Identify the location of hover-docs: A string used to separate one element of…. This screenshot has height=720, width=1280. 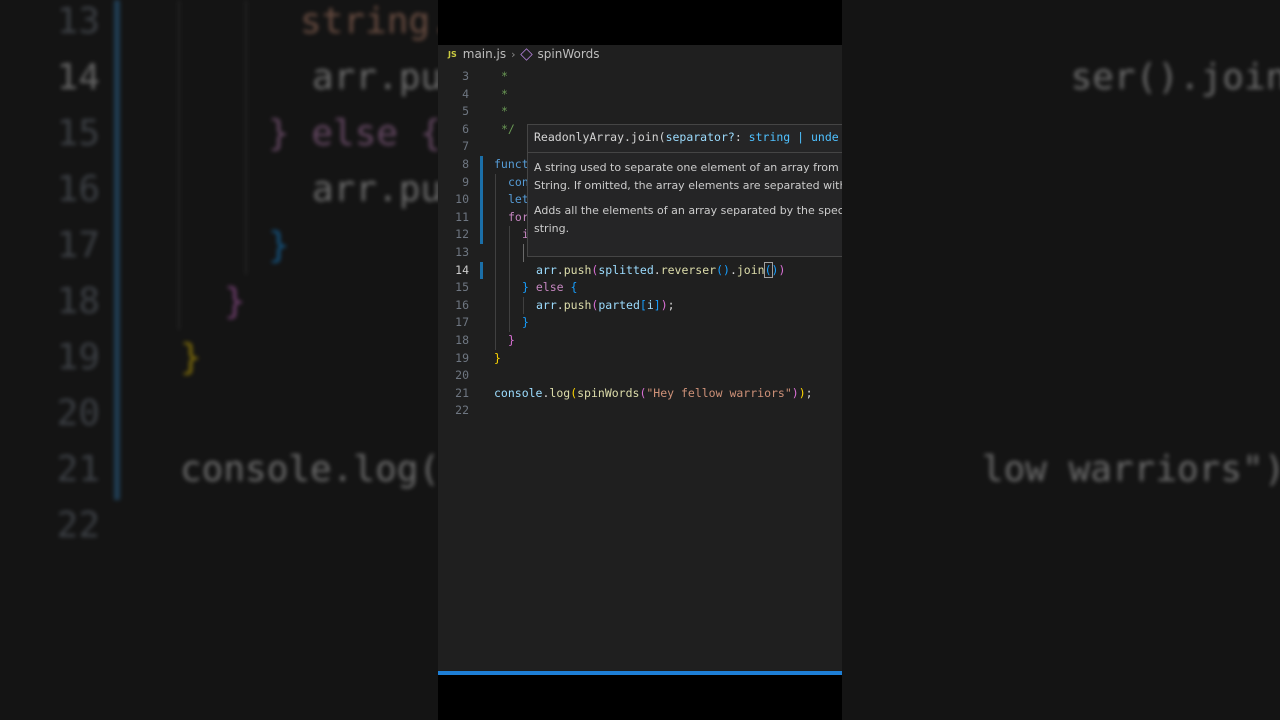
(688, 202).